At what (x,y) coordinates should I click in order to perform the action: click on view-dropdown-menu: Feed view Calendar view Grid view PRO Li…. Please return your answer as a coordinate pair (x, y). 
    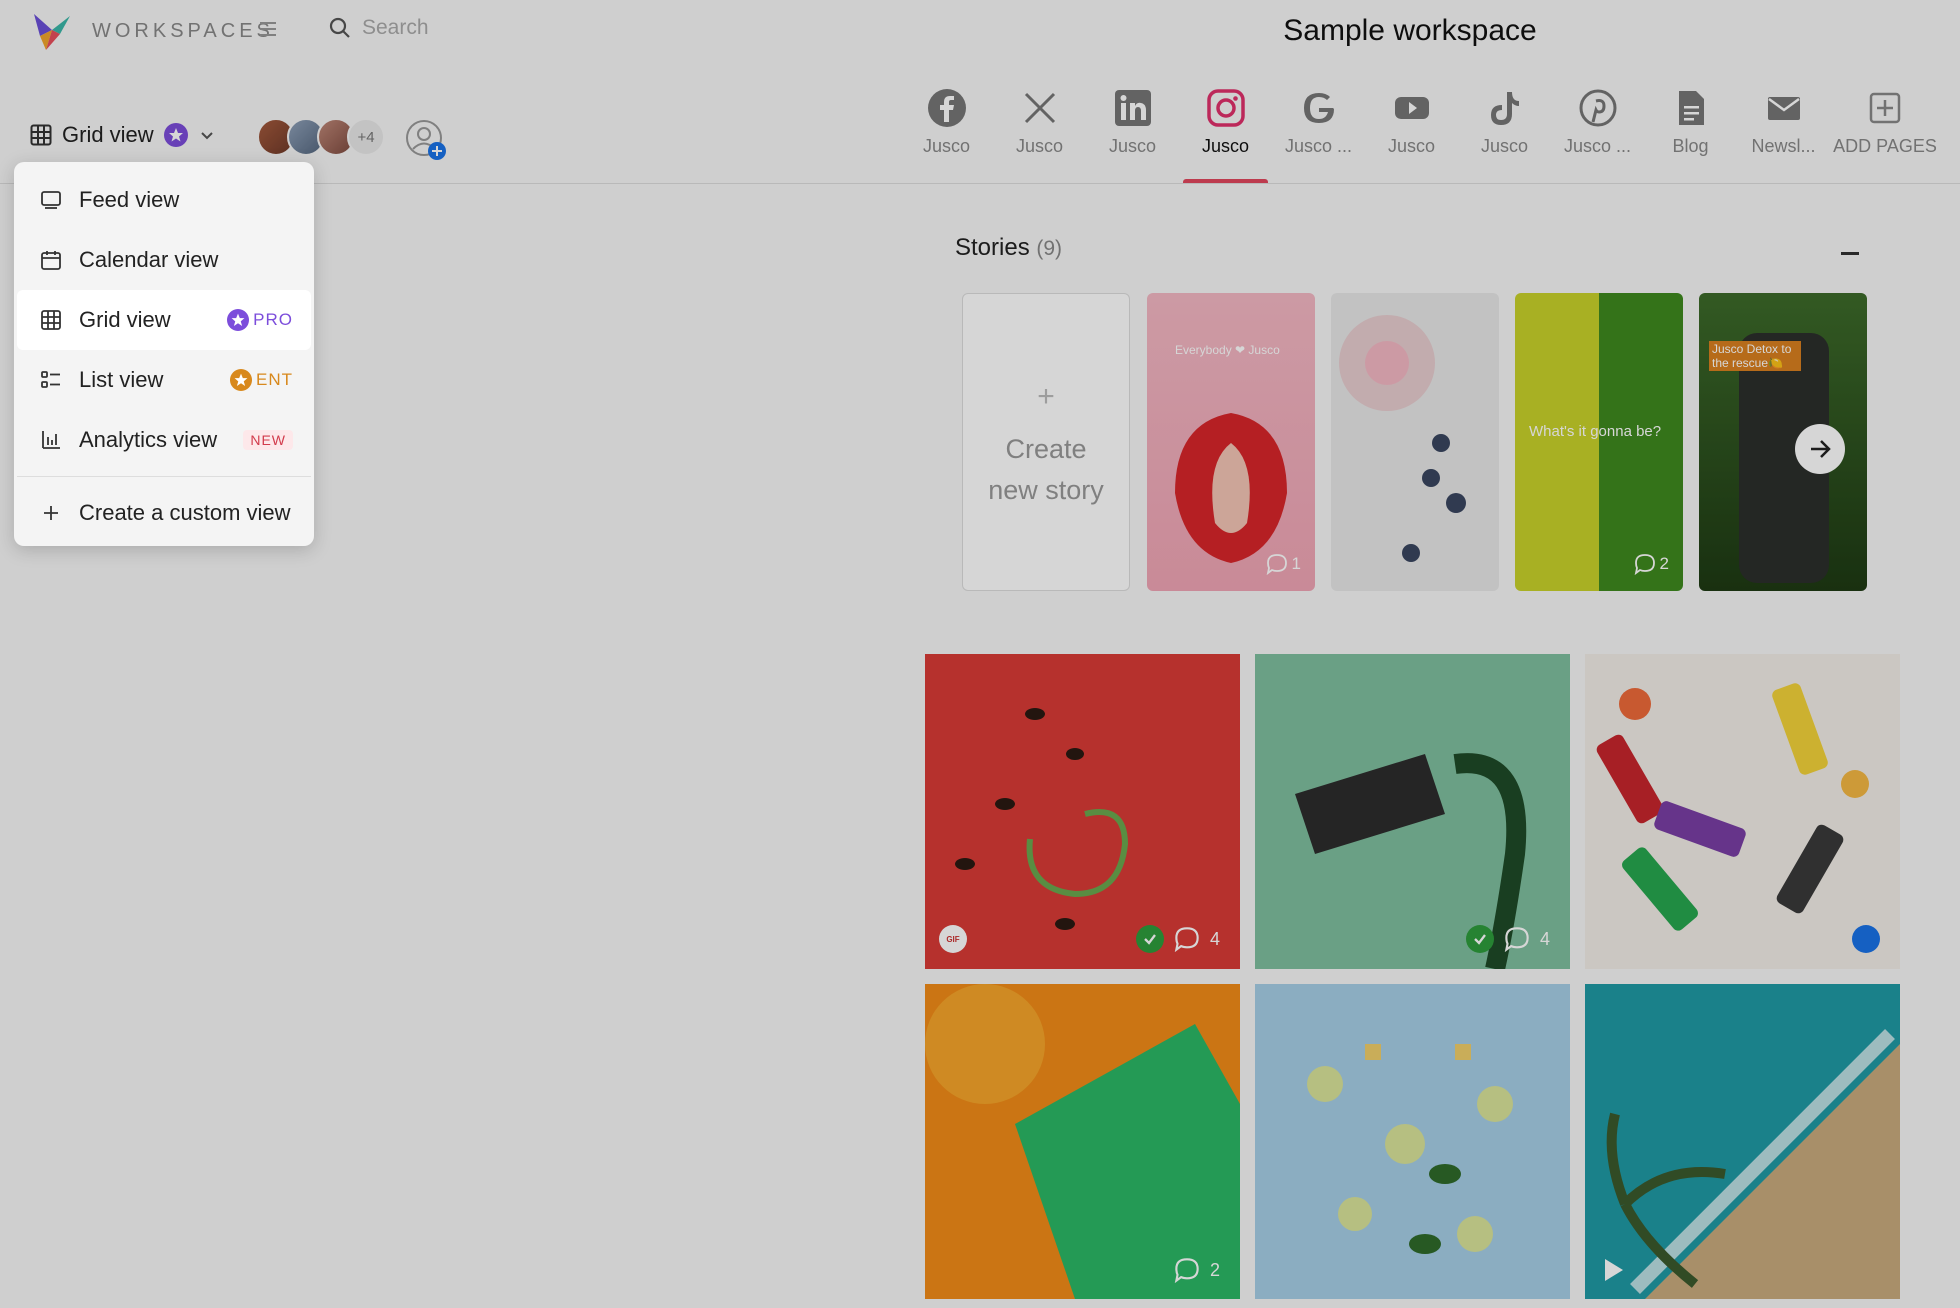
    Looking at the image, I should click on (164, 354).